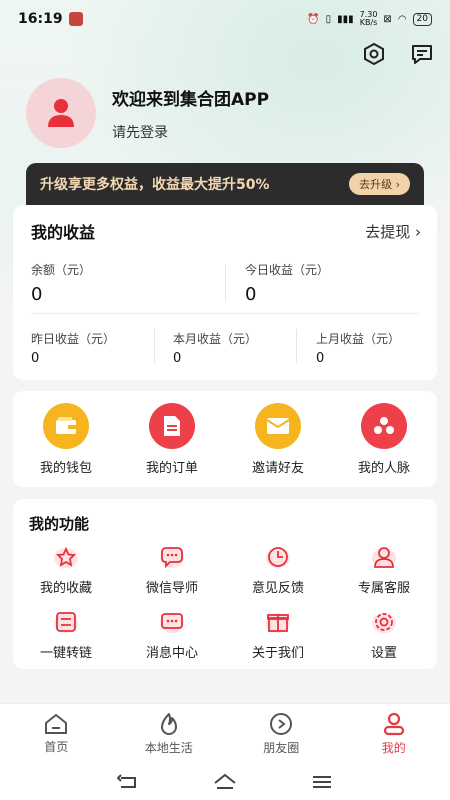  Describe the element at coordinates (65, 653) in the screenshot. I see `feature-label: 一键转链` at that location.